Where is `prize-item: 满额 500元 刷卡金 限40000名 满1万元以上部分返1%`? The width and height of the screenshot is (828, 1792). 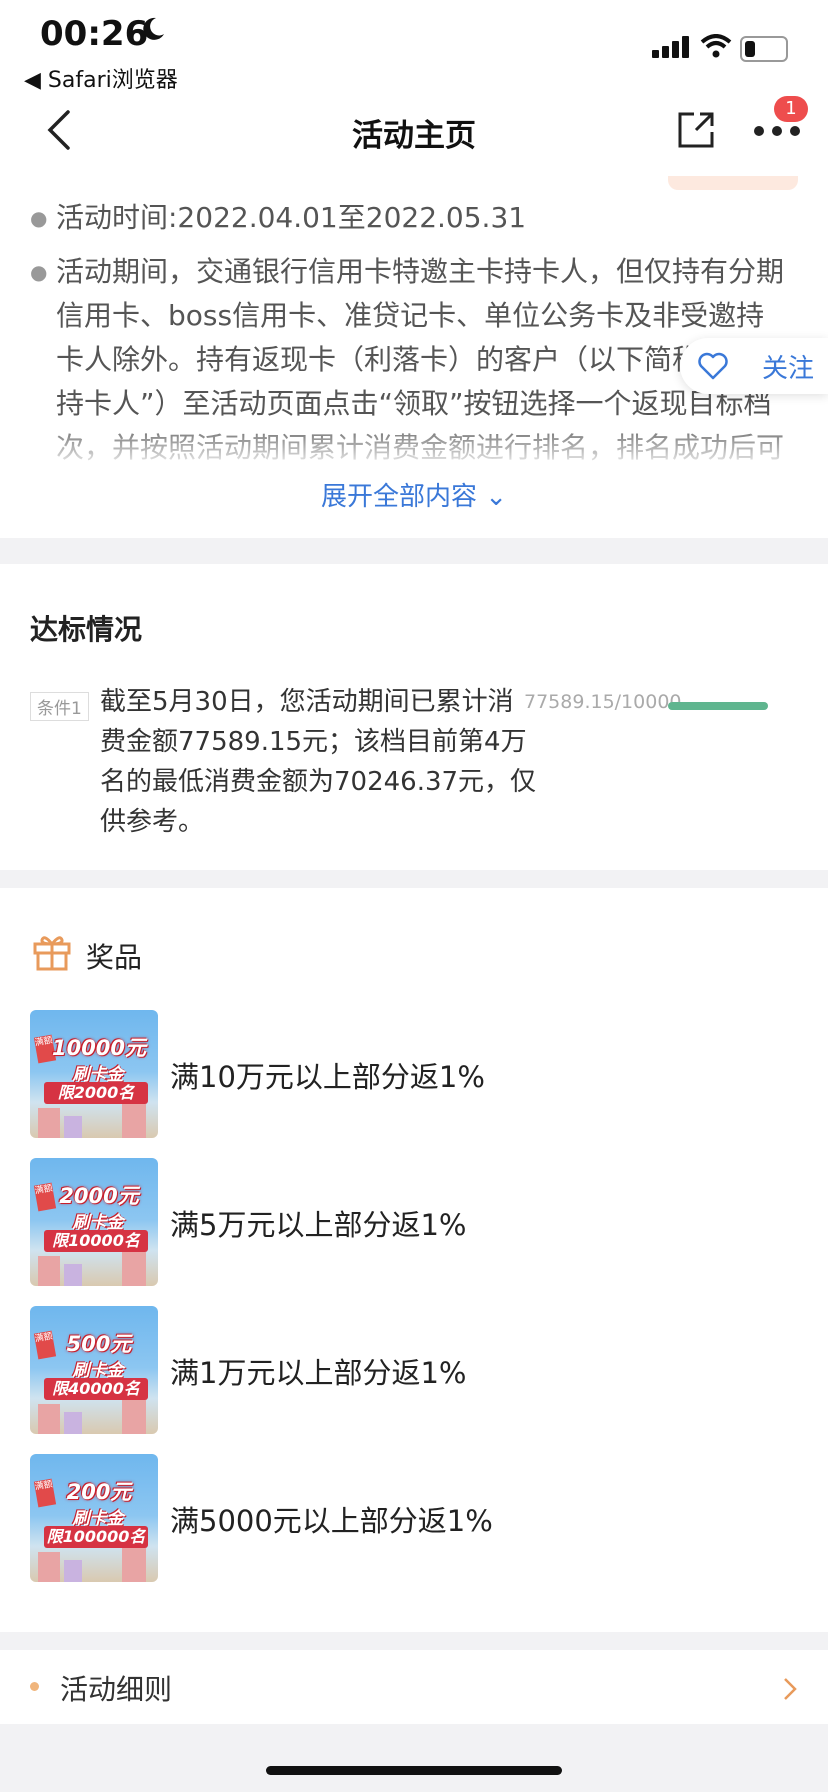
prize-item: 满额 500元 刷卡金 限40000名 满1万元以上部分返1% is located at coordinates (415, 1370).